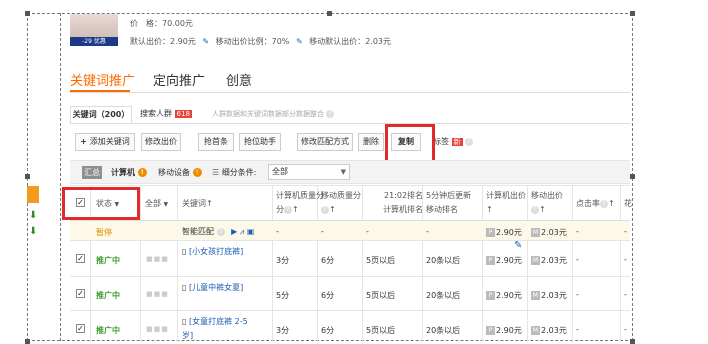 Image resolution: width=708 pixels, height=344 pixels. What do you see at coordinates (577, 294) in the screenshot?
I see `row-ctr: -` at bounding box center [577, 294].